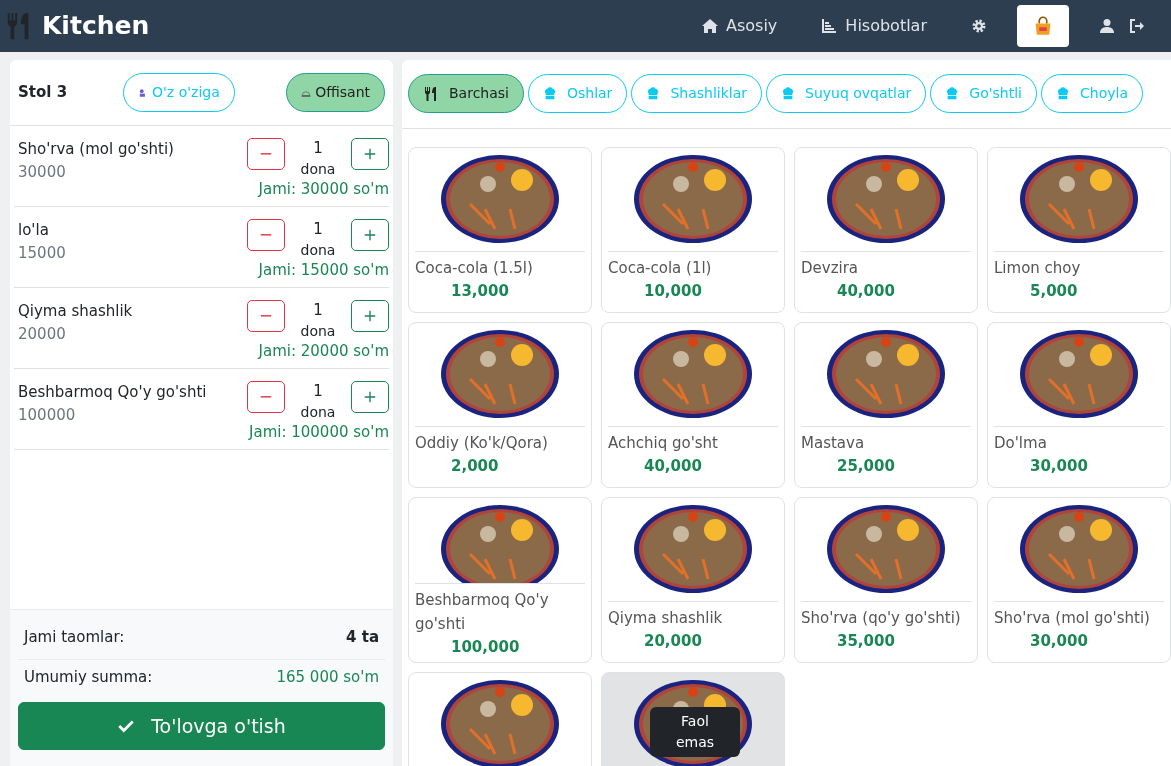 The height and width of the screenshot is (766, 1171). I want to click on dish-price: 5,000, so click(1054, 291).